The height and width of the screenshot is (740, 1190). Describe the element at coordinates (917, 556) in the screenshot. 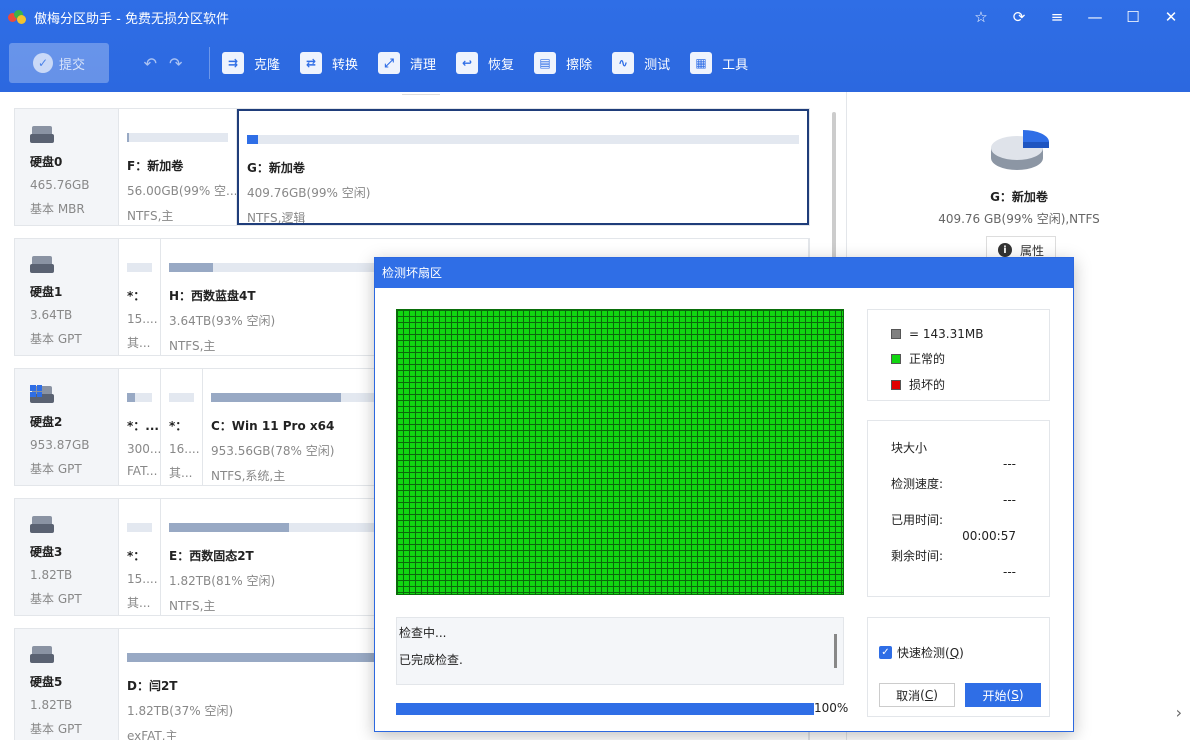

I see `remaining-label: 剩余时间:` at that location.